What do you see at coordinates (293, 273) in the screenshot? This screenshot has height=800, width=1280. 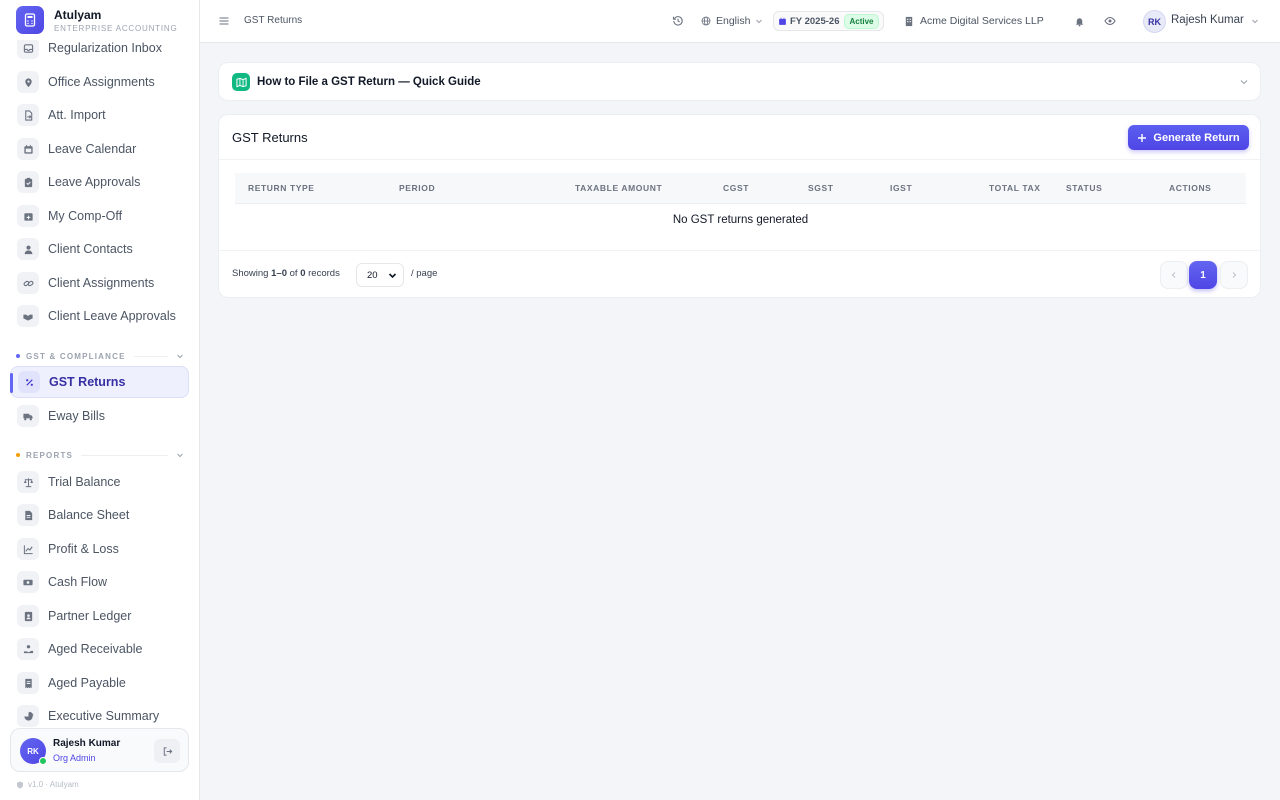 I see `of-label: of` at bounding box center [293, 273].